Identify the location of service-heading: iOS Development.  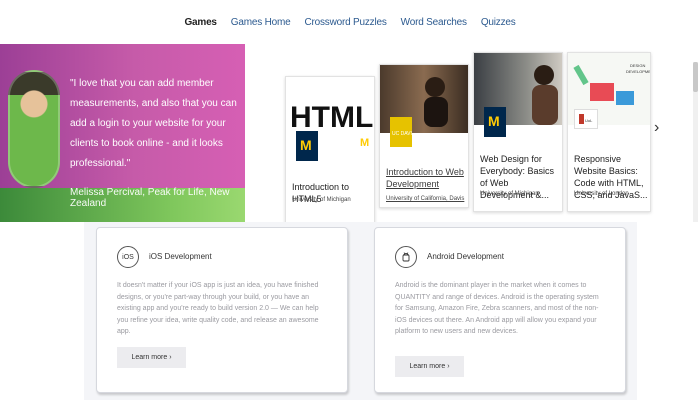
(180, 256).